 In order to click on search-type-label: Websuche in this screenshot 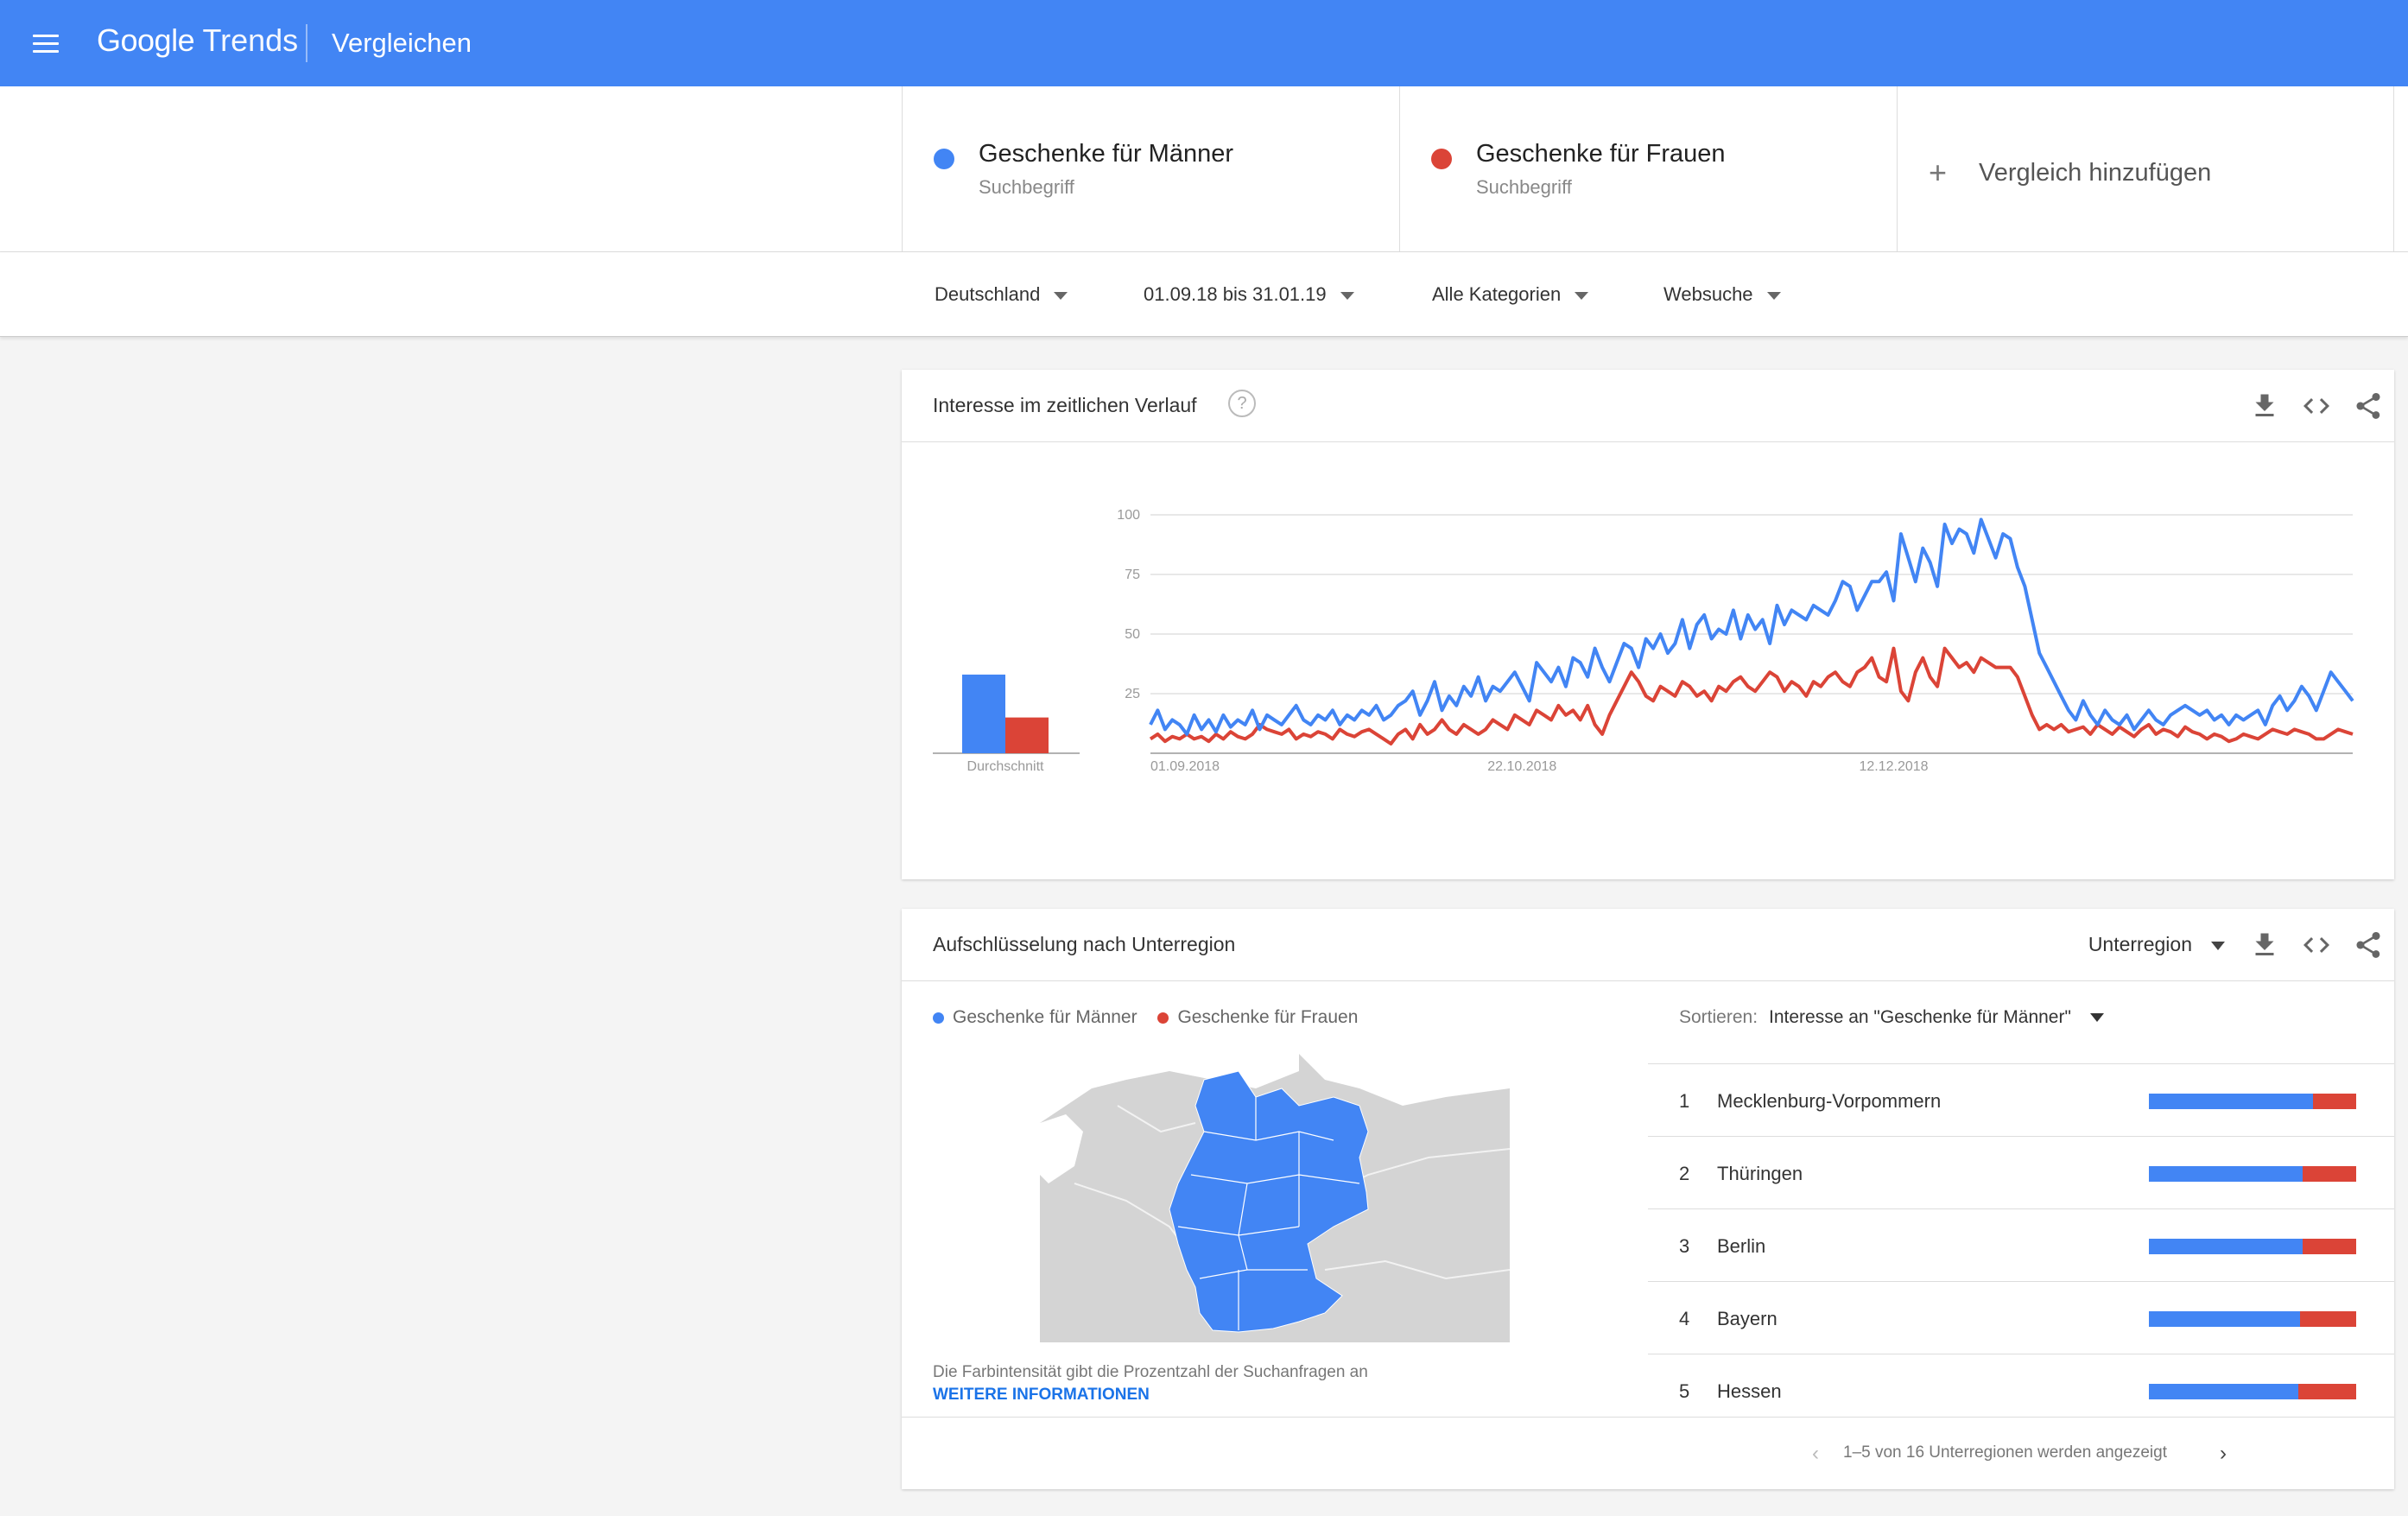, I will do `click(1708, 294)`.